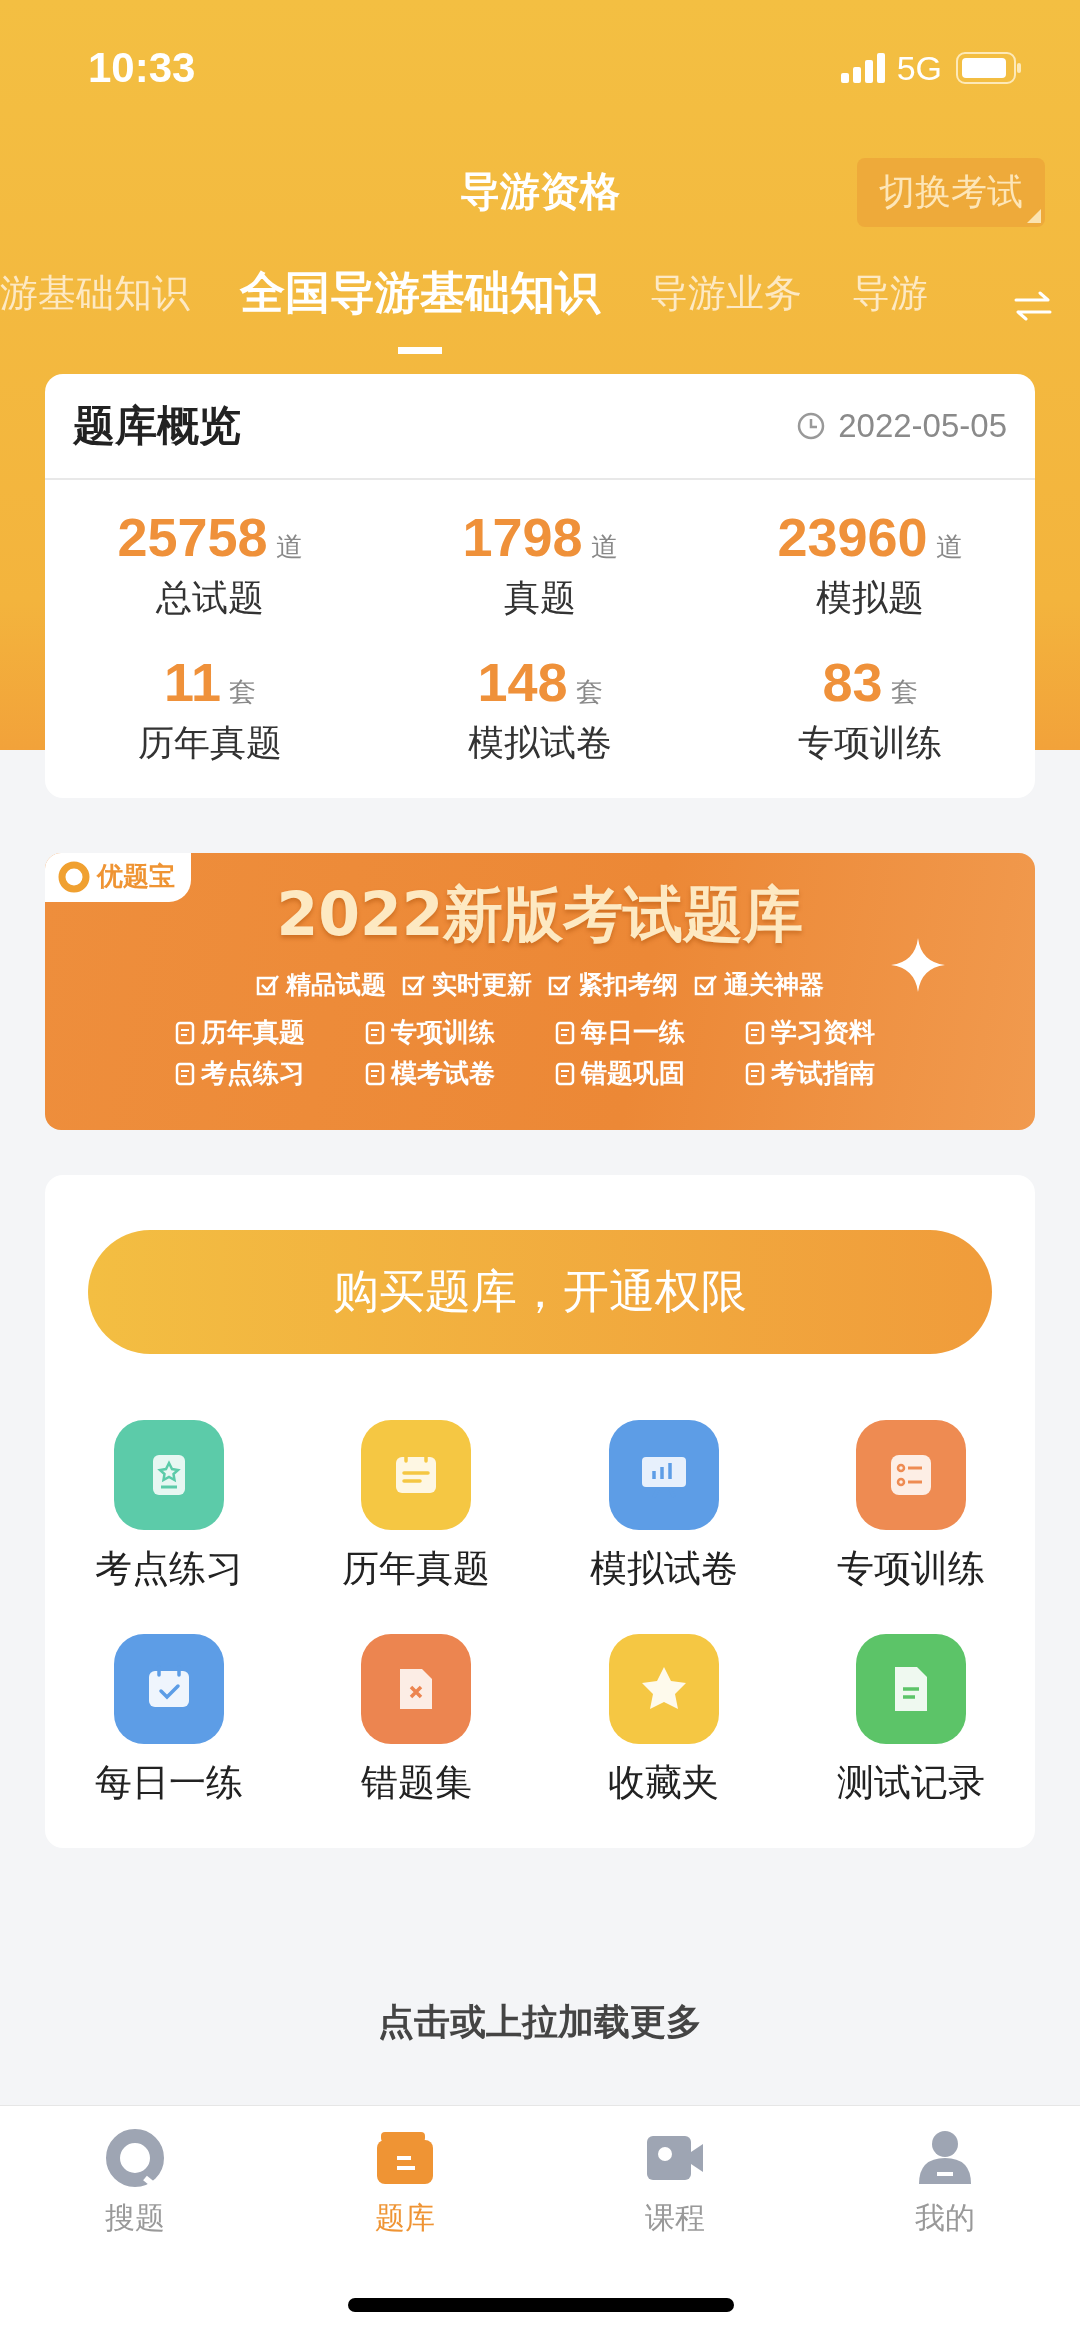  What do you see at coordinates (482, 984) in the screenshot?
I see `banner-tag: 实时更新` at bounding box center [482, 984].